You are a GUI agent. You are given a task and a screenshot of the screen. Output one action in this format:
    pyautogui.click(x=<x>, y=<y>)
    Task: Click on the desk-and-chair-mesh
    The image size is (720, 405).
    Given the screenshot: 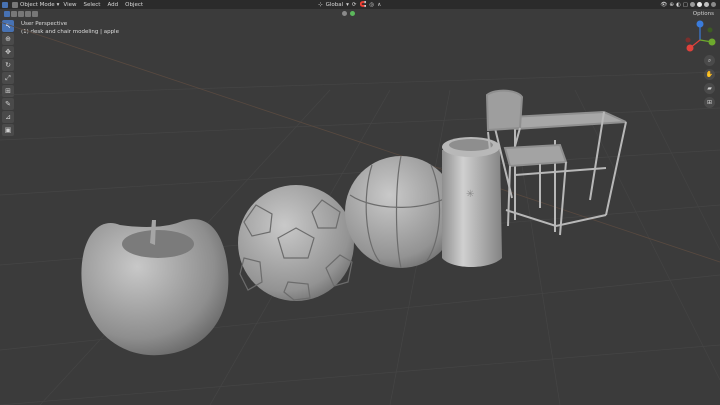 What is the action you would take?
    pyautogui.click(x=556, y=162)
    